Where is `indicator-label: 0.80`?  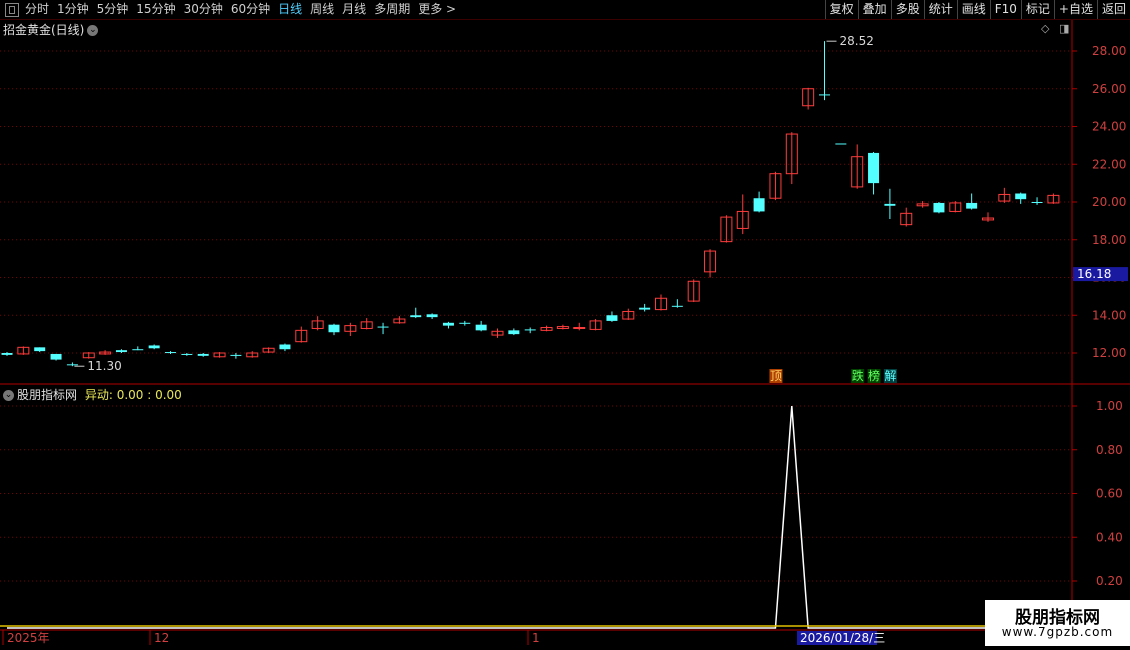 indicator-label: 0.80 is located at coordinates (1109, 450).